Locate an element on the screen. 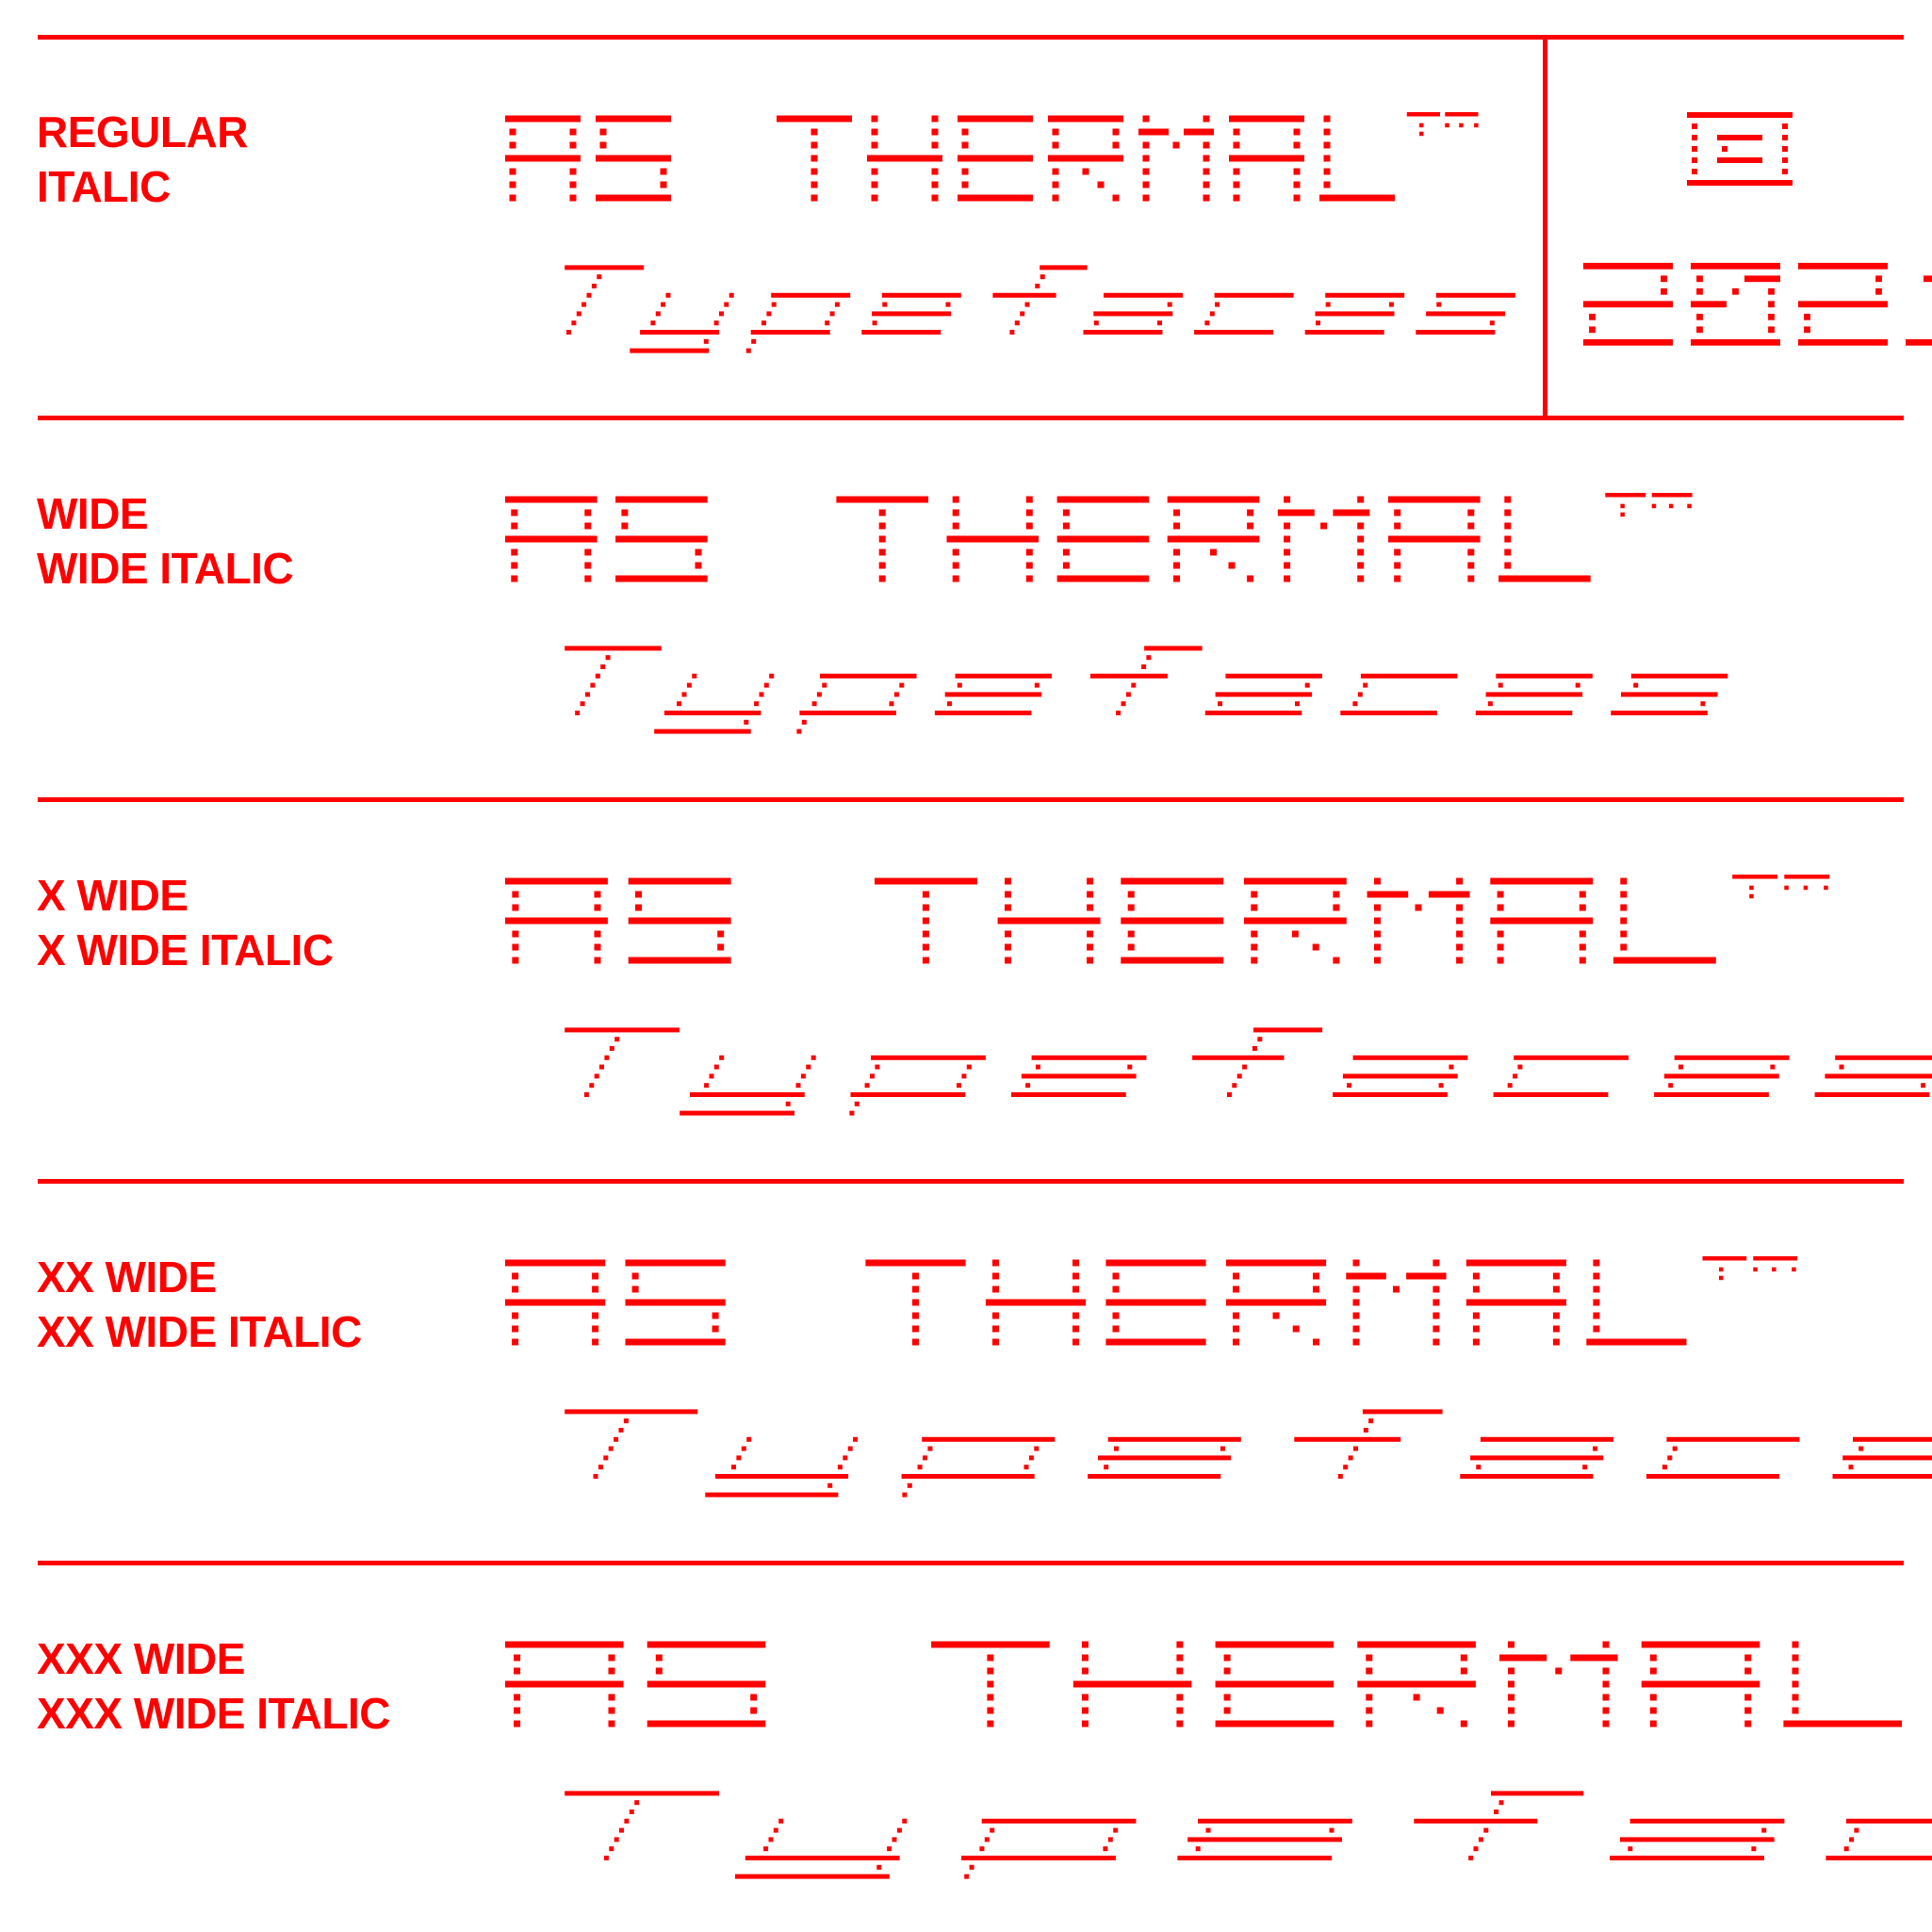  copyright-icon is located at coordinates (1785, 160).